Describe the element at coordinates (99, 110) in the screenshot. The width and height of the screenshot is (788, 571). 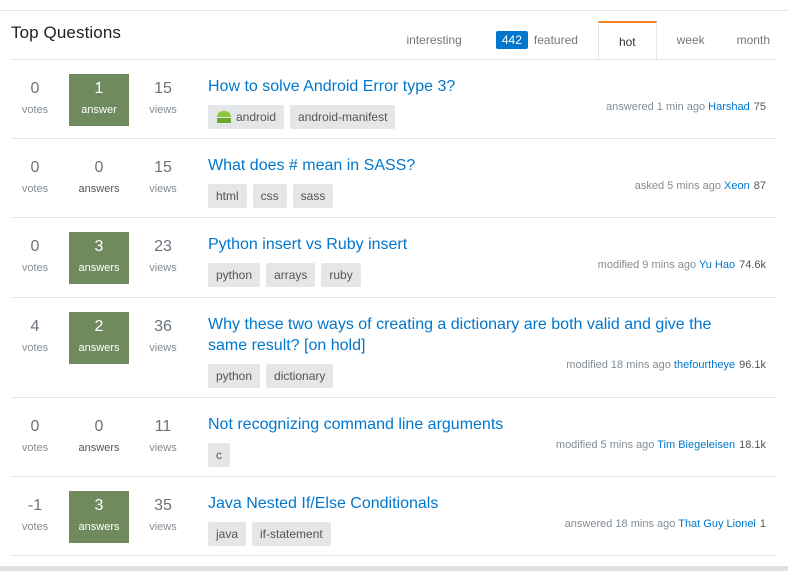
I see `answer-label: answer` at that location.